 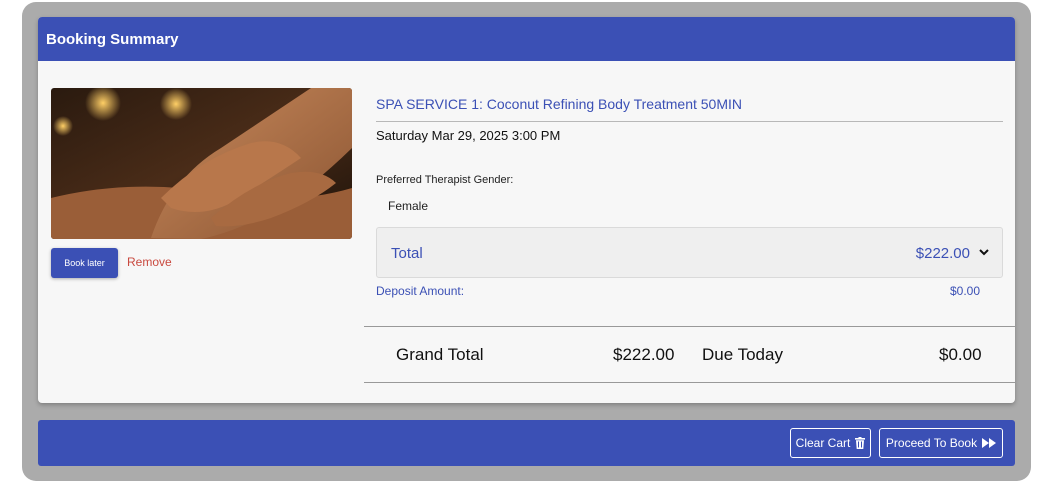 I want to click on remove-link: Remove, so click(x=149, y=262).